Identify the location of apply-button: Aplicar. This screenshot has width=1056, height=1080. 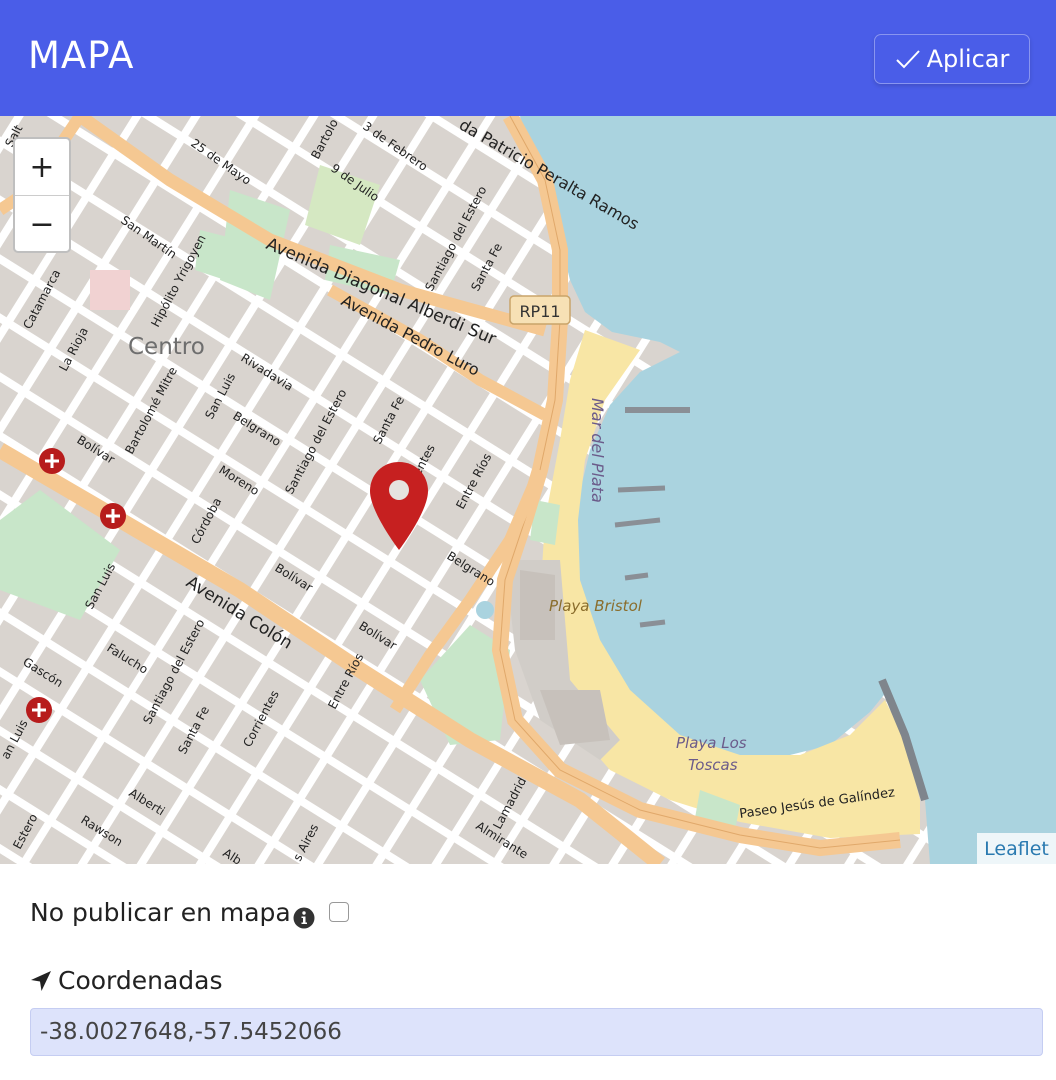
(952, 59).